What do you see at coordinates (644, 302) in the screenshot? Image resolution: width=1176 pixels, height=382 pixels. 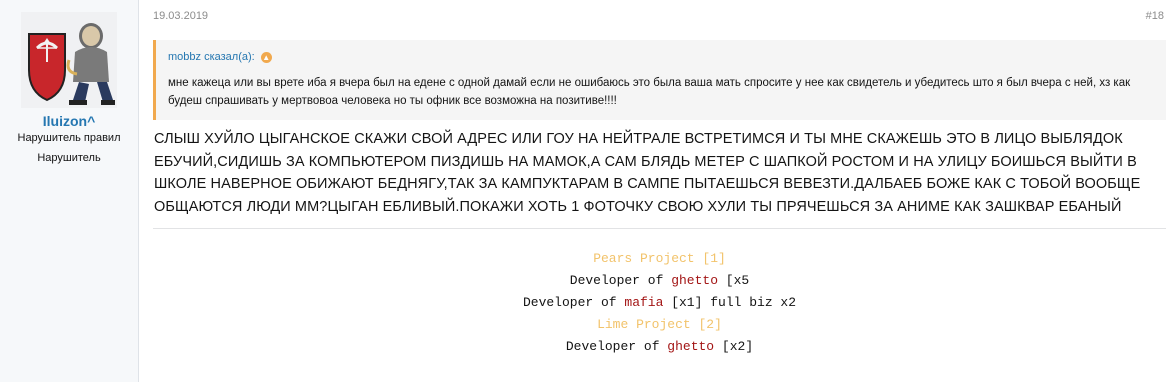 I see `signature-highlight: mafia` at bounding box center [644, 302].